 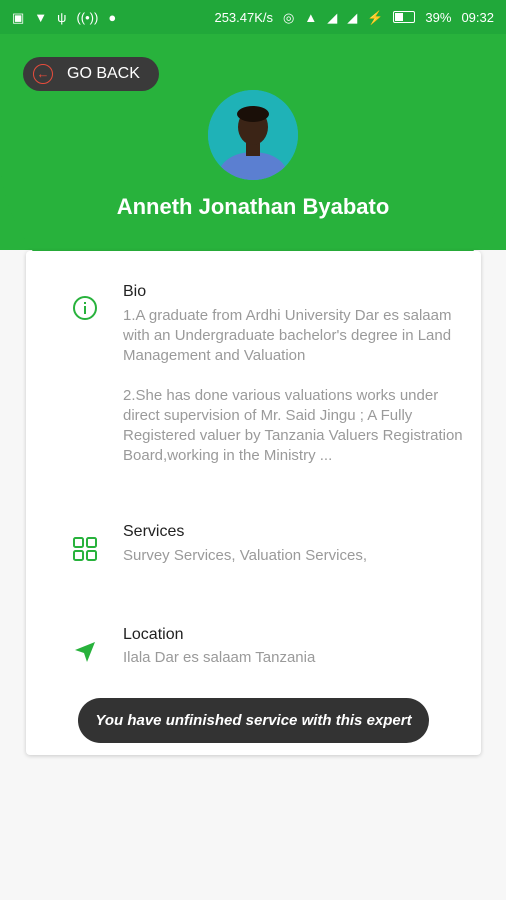 I want to click on status-right: 253.47K/s ◎ ▲ ◢ ◢ ⚡ 39% 09:32, so click(x=354, y=17).